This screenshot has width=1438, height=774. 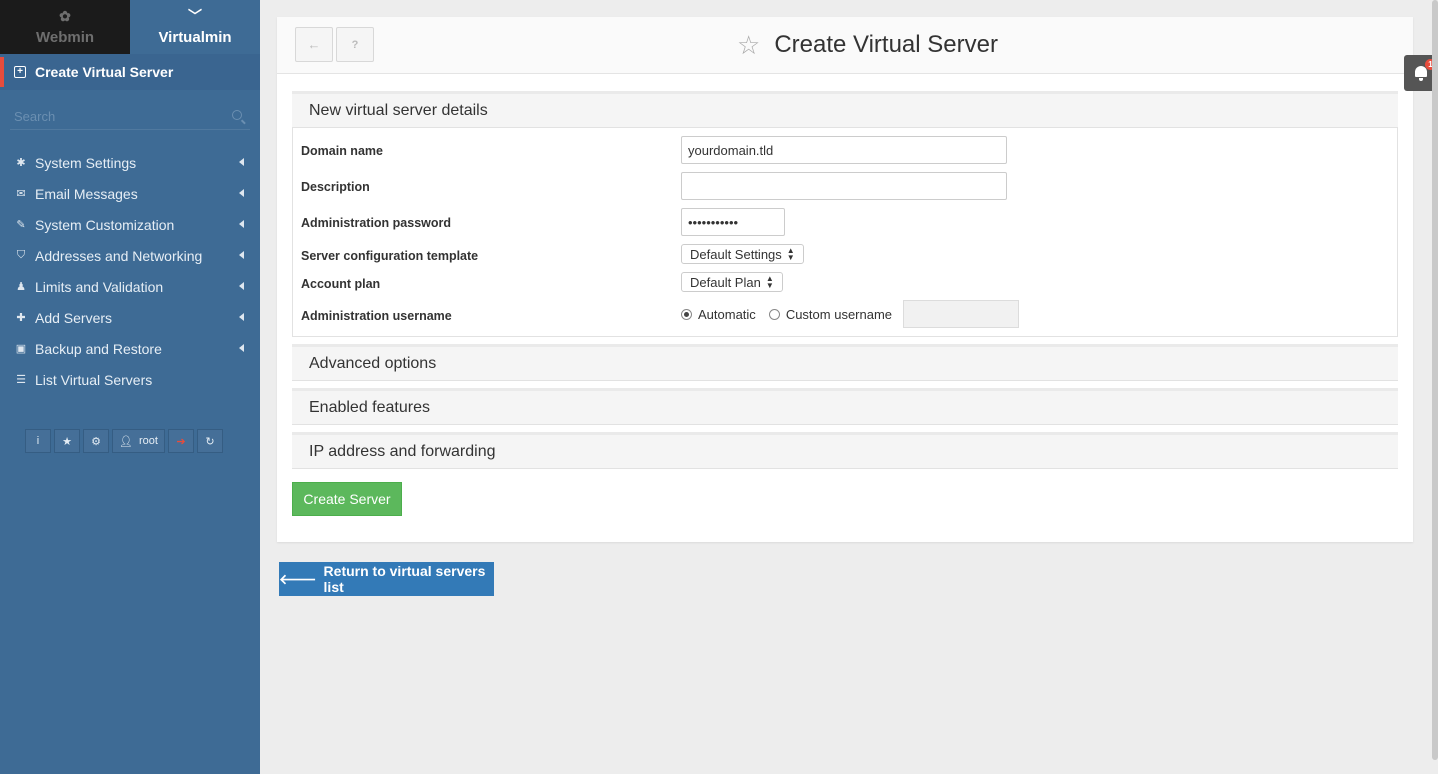 What do you see at coordinates (347, 499) in the screenshot?
I see `create-server-button: Create Server` at bounding box center [347, 499].